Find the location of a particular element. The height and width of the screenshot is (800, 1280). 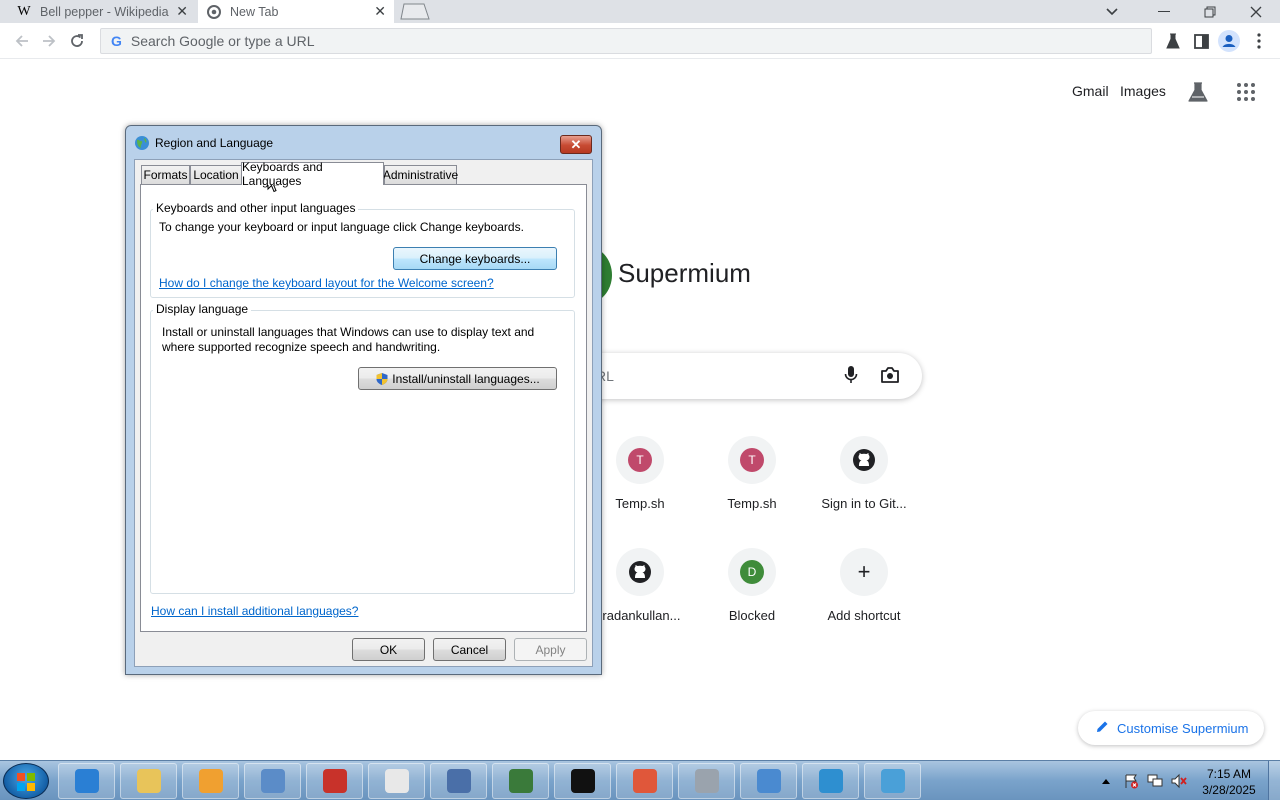

ok-button: OK is located at coordinates (388, 649).